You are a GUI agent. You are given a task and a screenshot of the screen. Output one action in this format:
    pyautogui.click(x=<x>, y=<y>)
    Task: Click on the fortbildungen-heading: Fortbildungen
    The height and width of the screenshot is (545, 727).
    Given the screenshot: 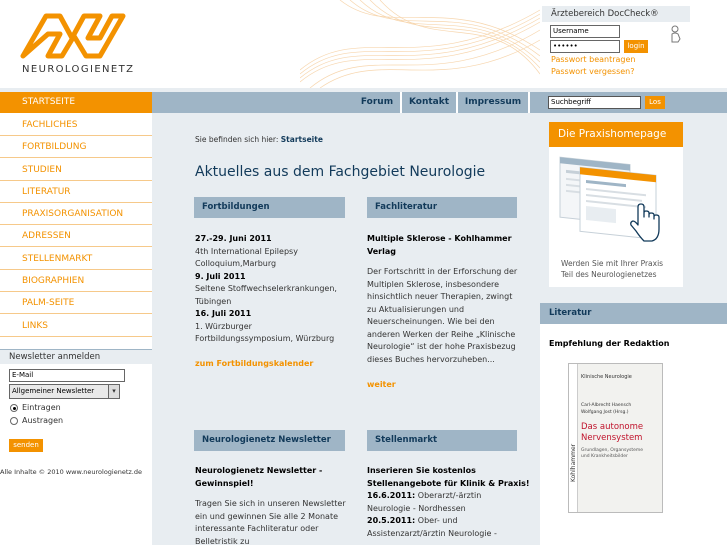 What is the action you would take?
    pyautogui.click(x=269, y=207)
    